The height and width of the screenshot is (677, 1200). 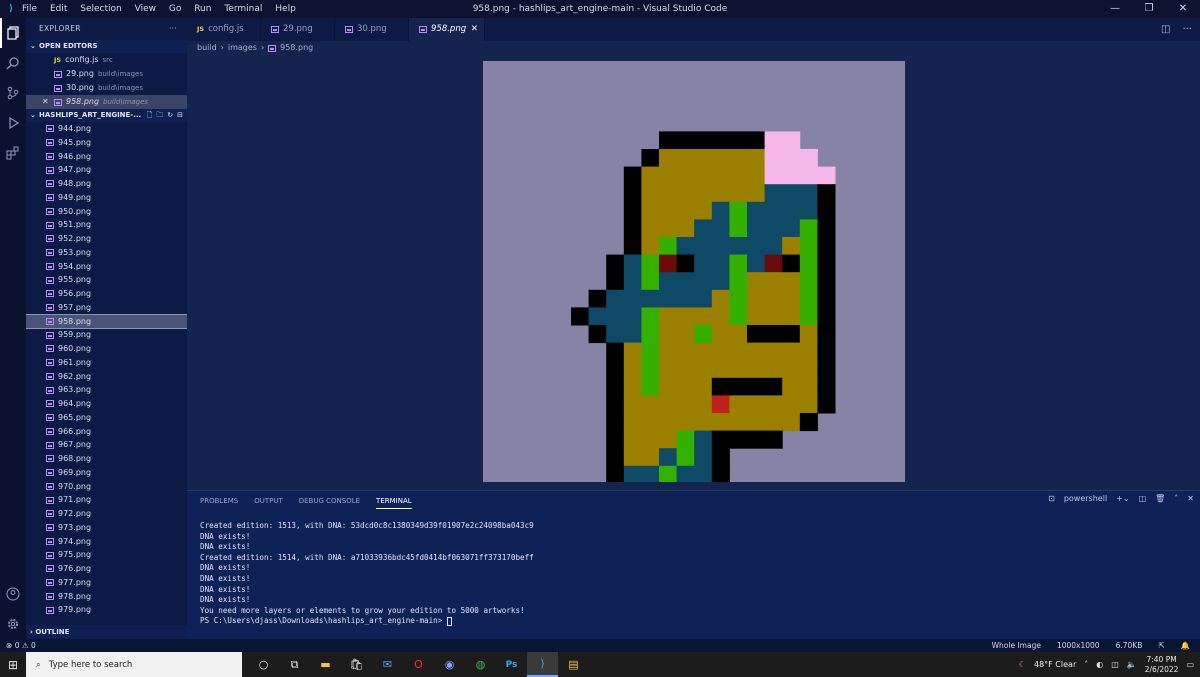 I want to click on file-tree-item: 972.png, so click(x=106, y=514).